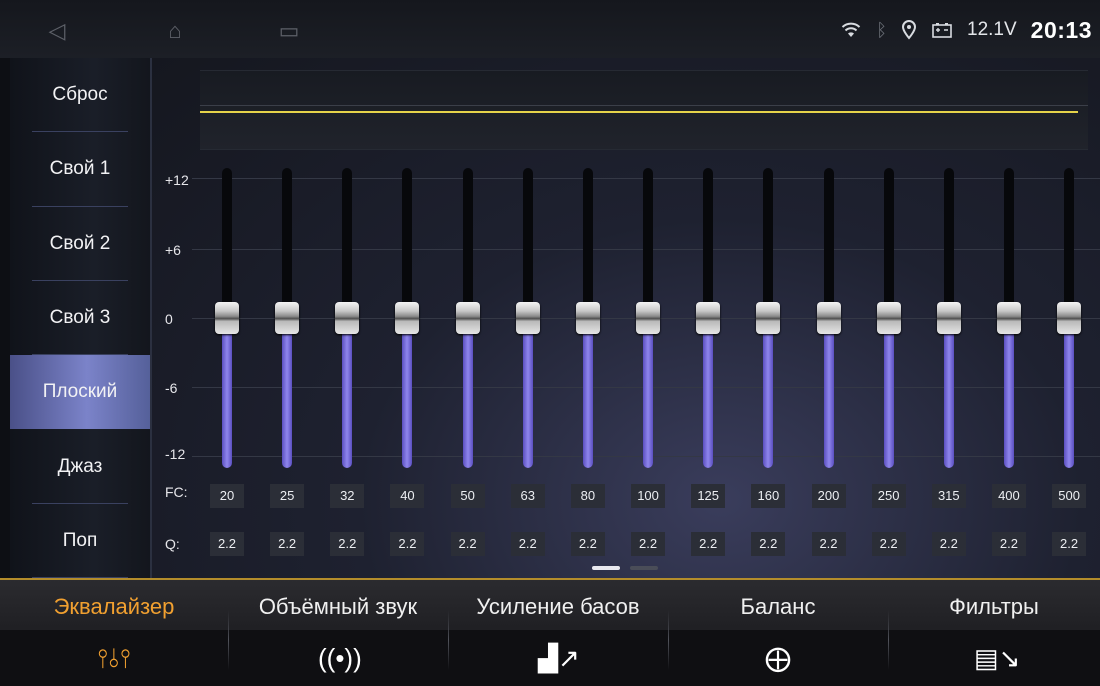 Image resolution: width=1100 pixels, height=686 pixels. Describe the element at coordinates (1008, 496) in the screenshot. I see `fc-value: 400` at that location.